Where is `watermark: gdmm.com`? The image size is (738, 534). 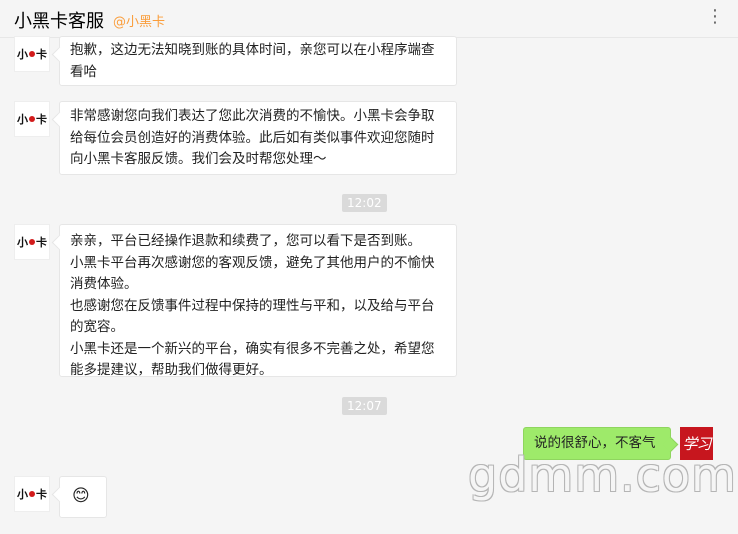
watermark: gdmm.com is located at coordinates (602, 475).